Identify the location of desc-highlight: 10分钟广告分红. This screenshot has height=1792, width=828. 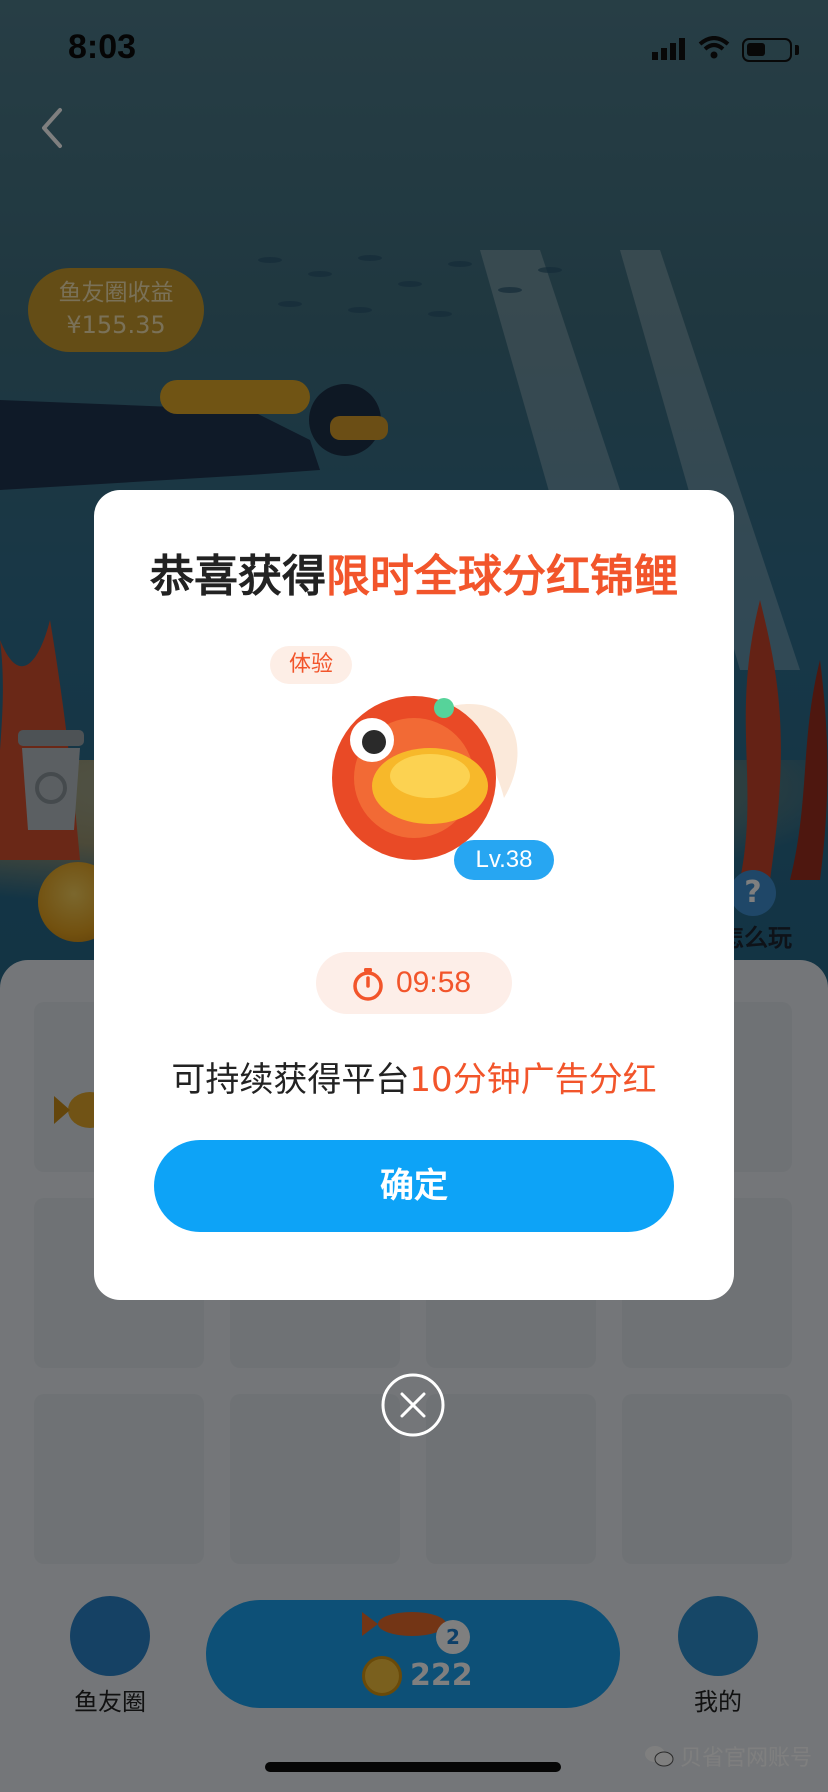
(533, 1080).